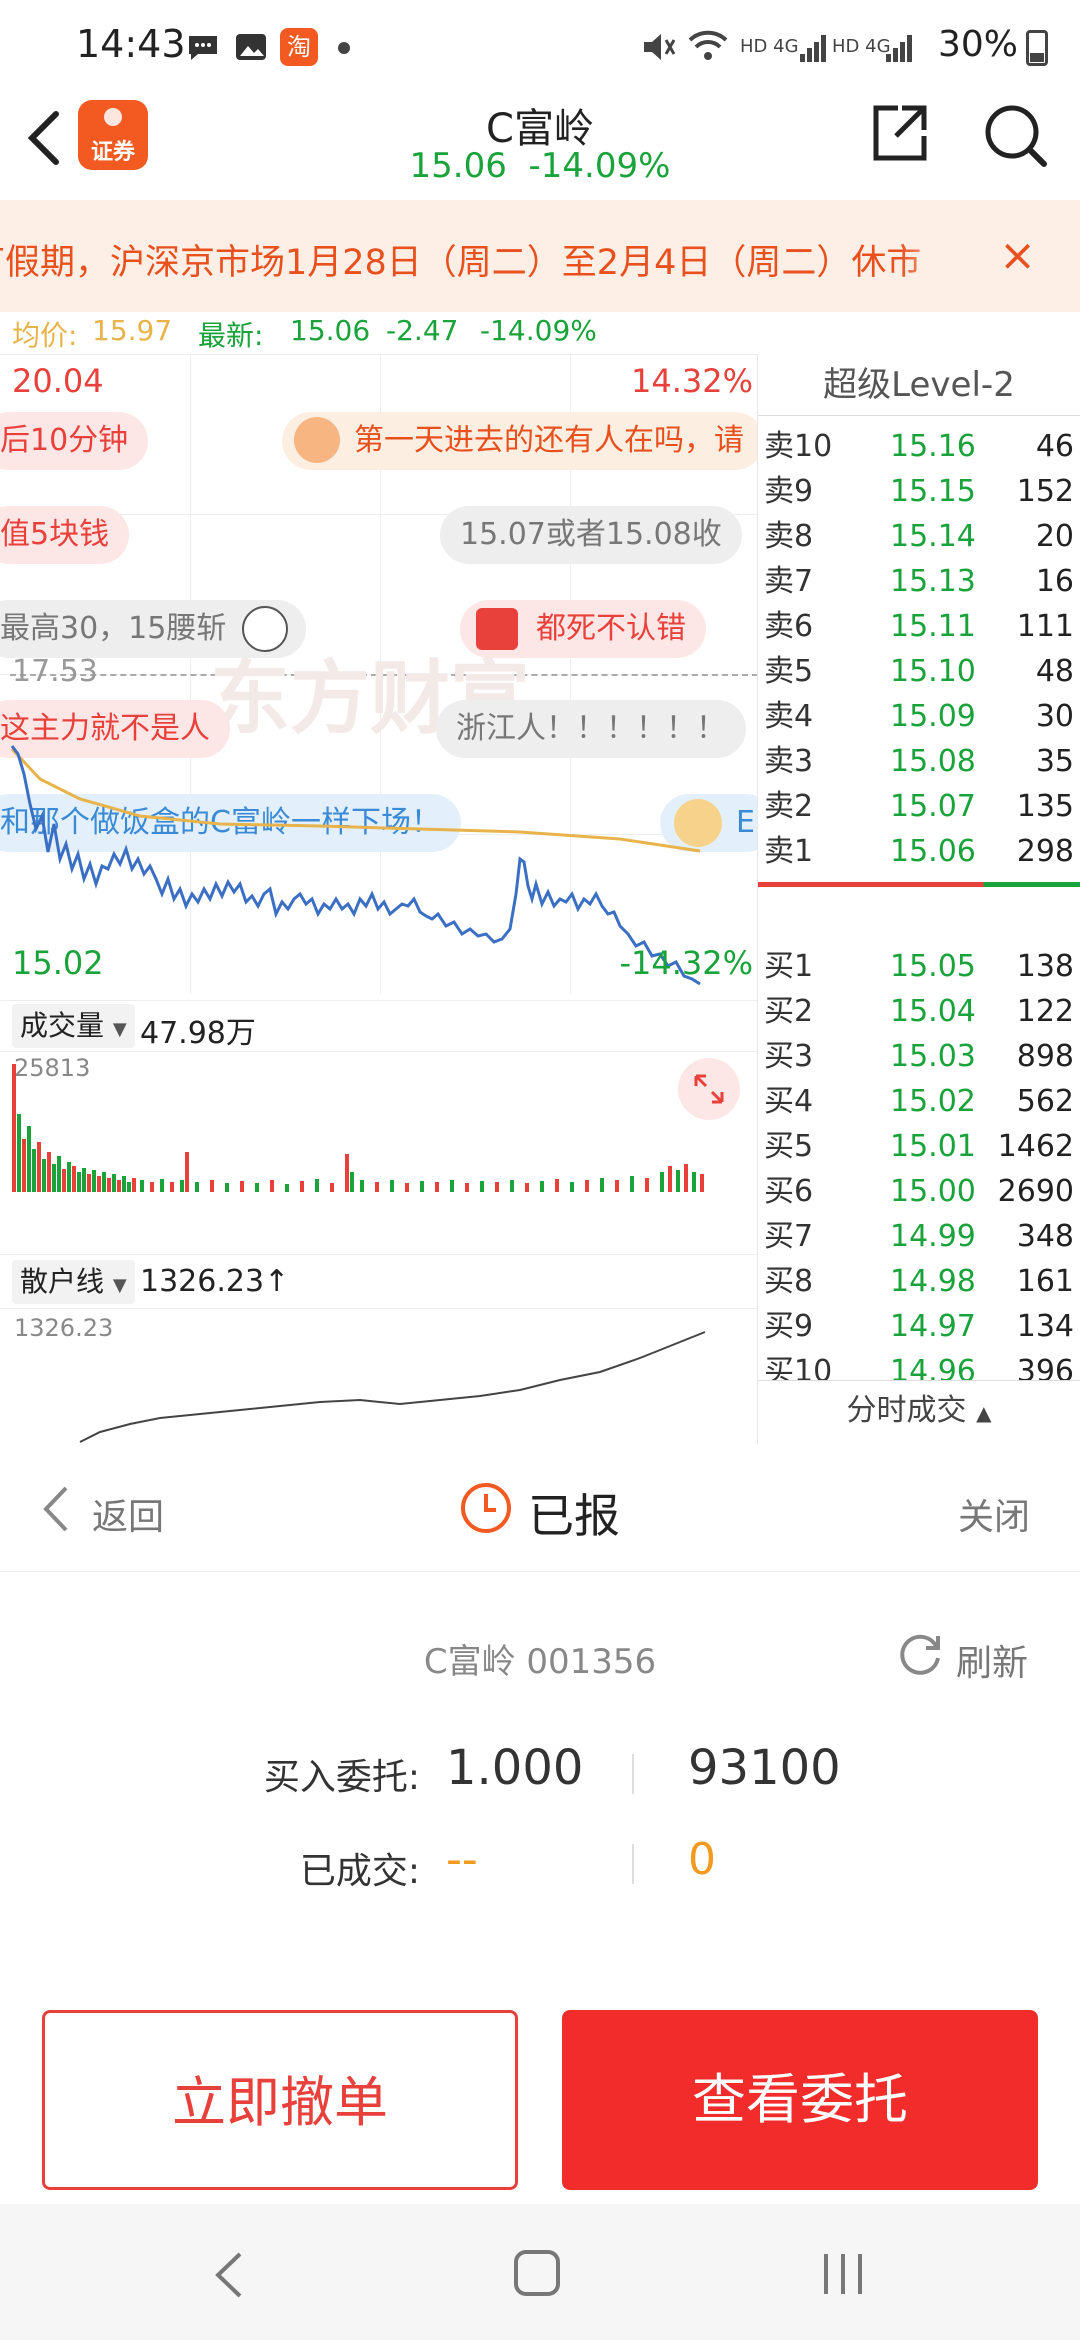 The height and width of the screenshot is (2340, 1080). I want to click on bid-row: 买7 14.99 348, so click(919, 1236).